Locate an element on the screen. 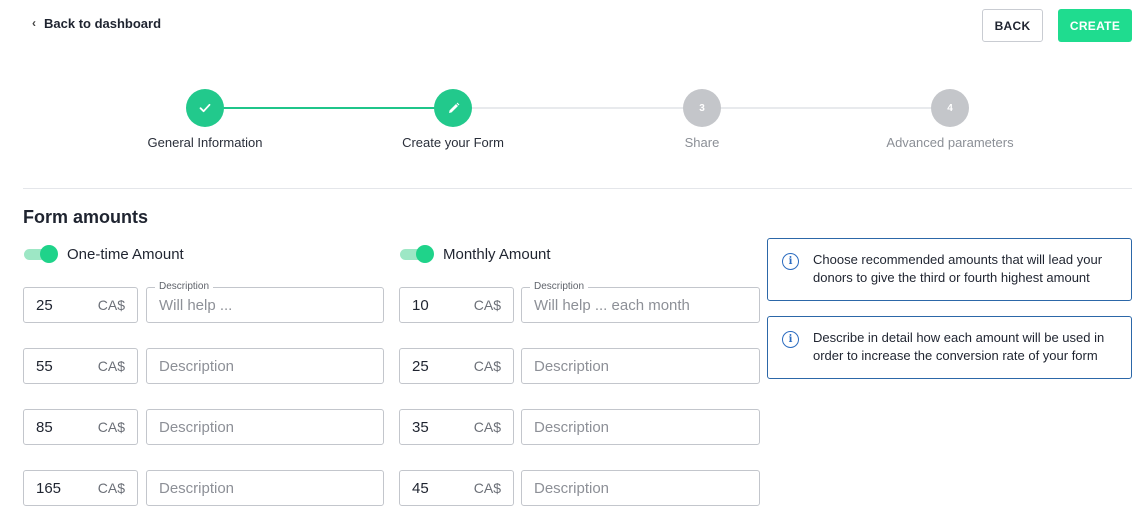 The height and width of the screenshot is (519, 1146). amount-value: 35 is located at coordinates (420, 427).